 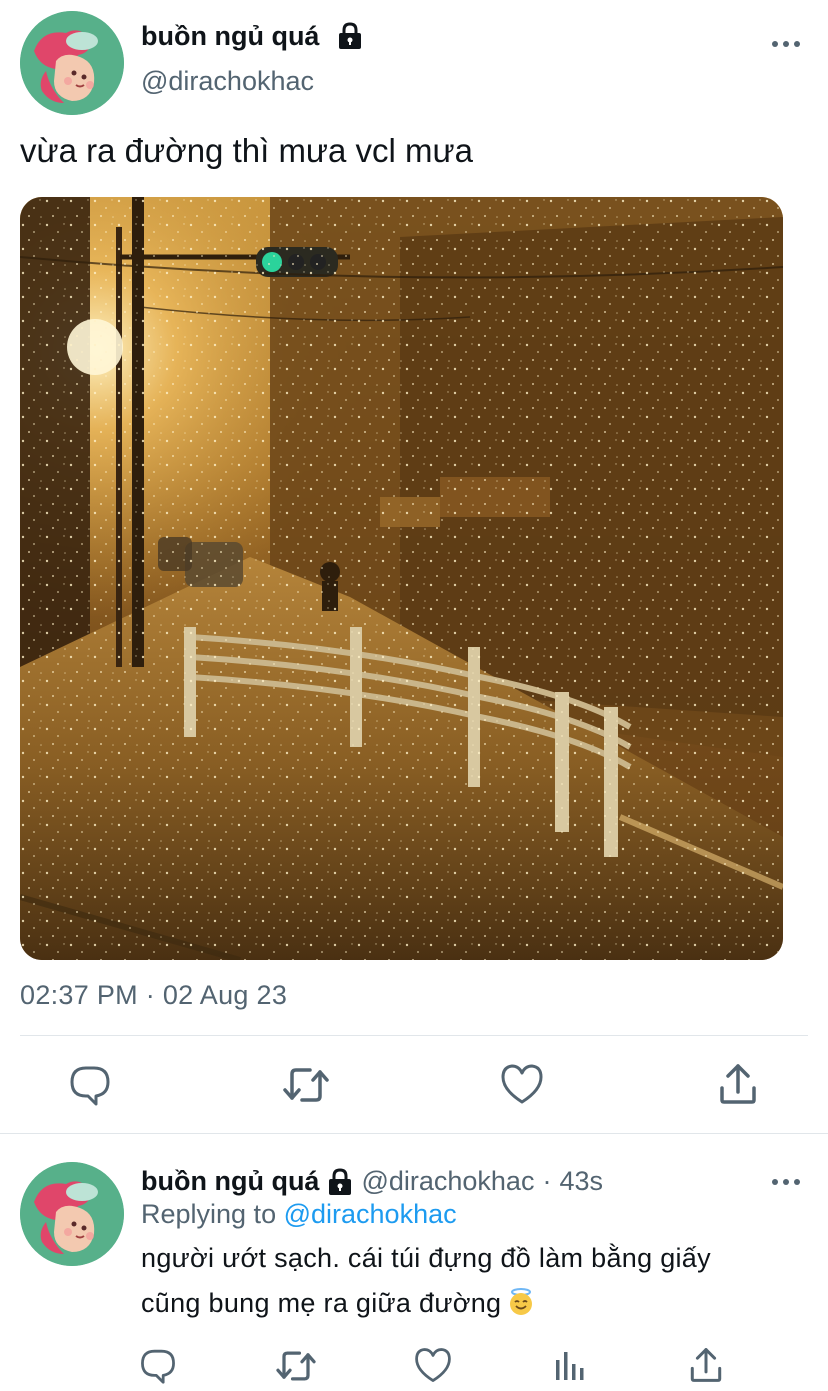 I want to click on reply-header: buồn ngủ quá @dirachokhac · 43s, so click(x=372, y=1181).